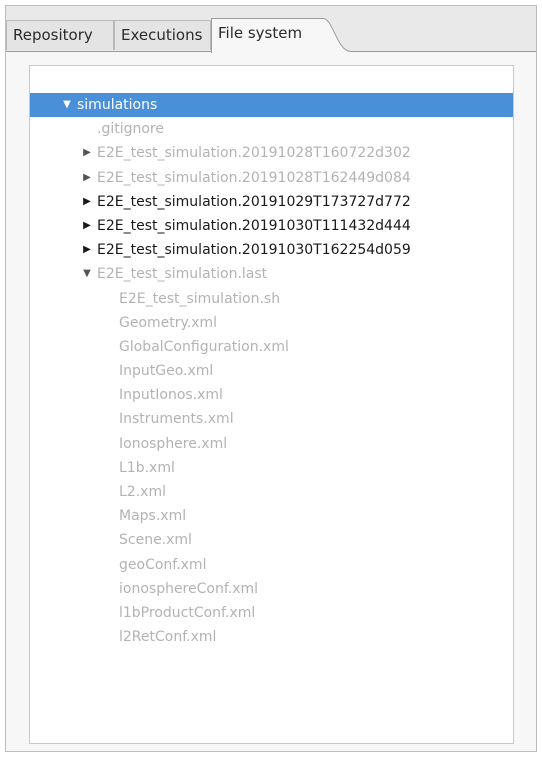 This screenshot has height=757, width=542. Describe the element at coordinates (271, 79) in the screenshot. I see `tree-header-strip` at that location.